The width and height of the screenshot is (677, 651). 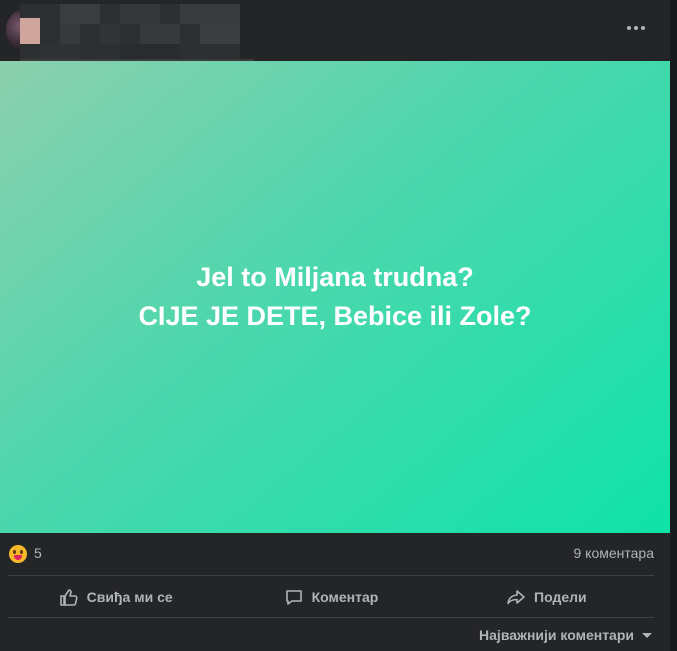 I want to click on comment-sort-dropdown: Најважнији коментари, so click(x=565, y=635).